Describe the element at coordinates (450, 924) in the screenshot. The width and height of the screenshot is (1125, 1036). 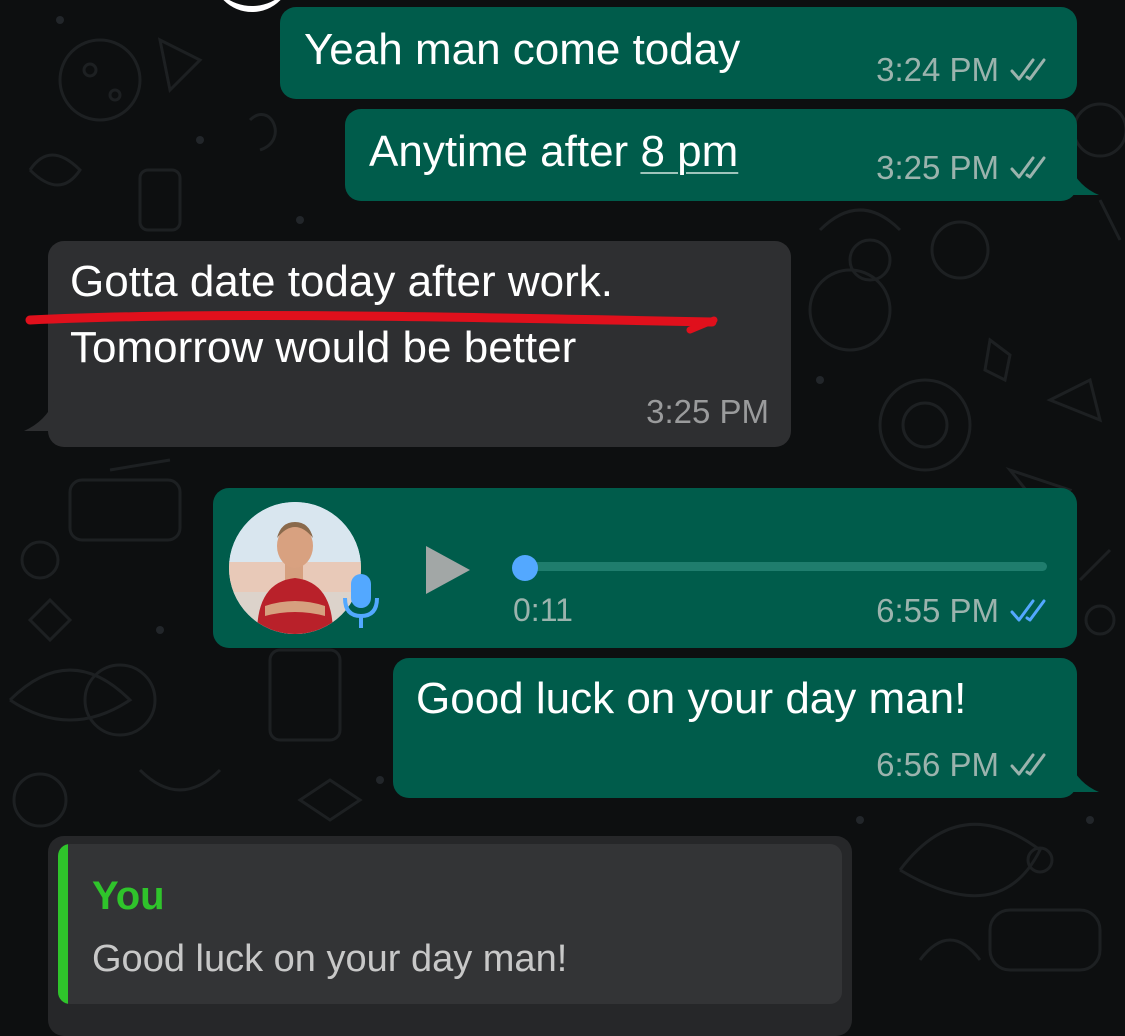
I see `quoted-message: You Good luck on your day man!` at that location.